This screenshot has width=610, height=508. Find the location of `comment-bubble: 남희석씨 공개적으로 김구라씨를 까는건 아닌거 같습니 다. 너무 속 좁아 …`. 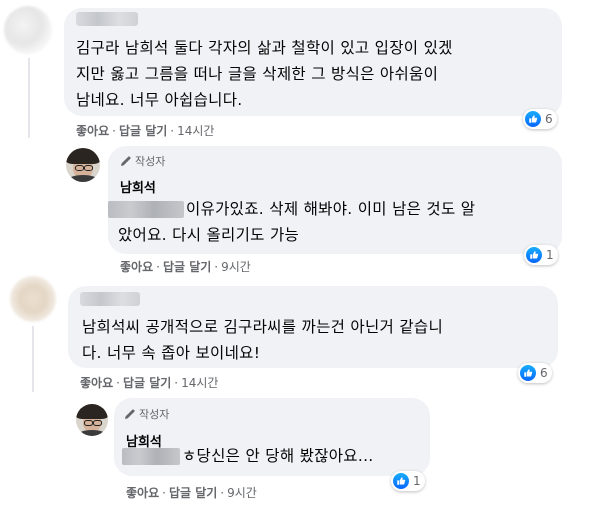

comment-bubble: 남희석씨 공개적으로 김구라씨를 까는건 아닌거 같습니 다. 너무 속 좁아 … is located at coordinates (313, 327).